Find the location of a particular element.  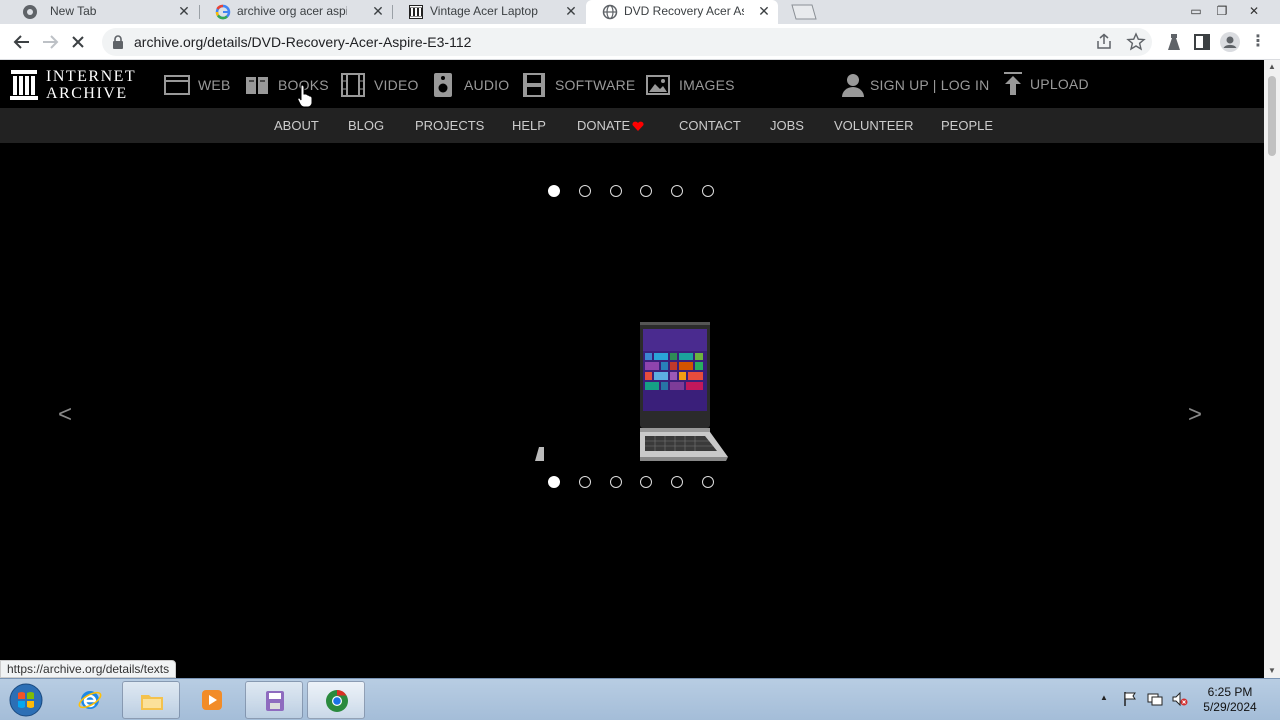

windows-taskbar: ▲ 6:25 PM 5/29/2024 is located at coordinates (640, 699).